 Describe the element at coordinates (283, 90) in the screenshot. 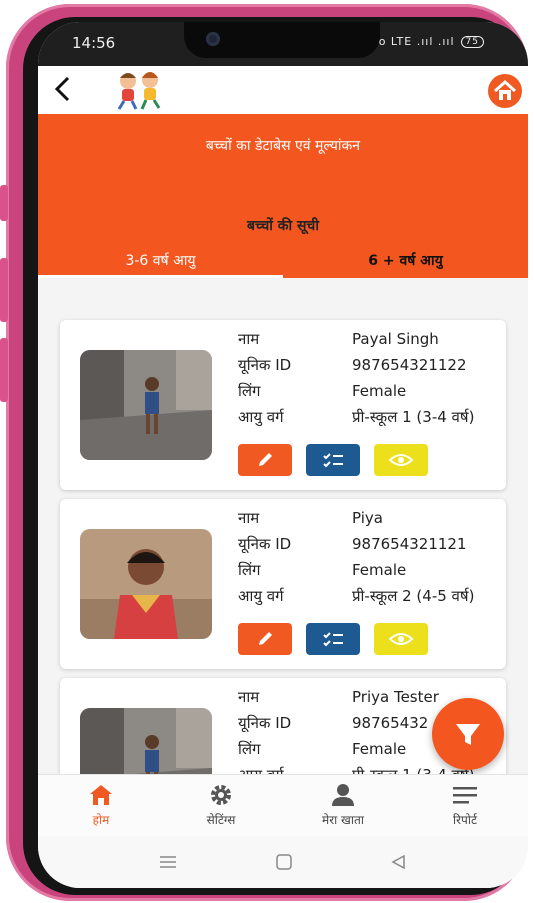

I see `app-bar` at that location.